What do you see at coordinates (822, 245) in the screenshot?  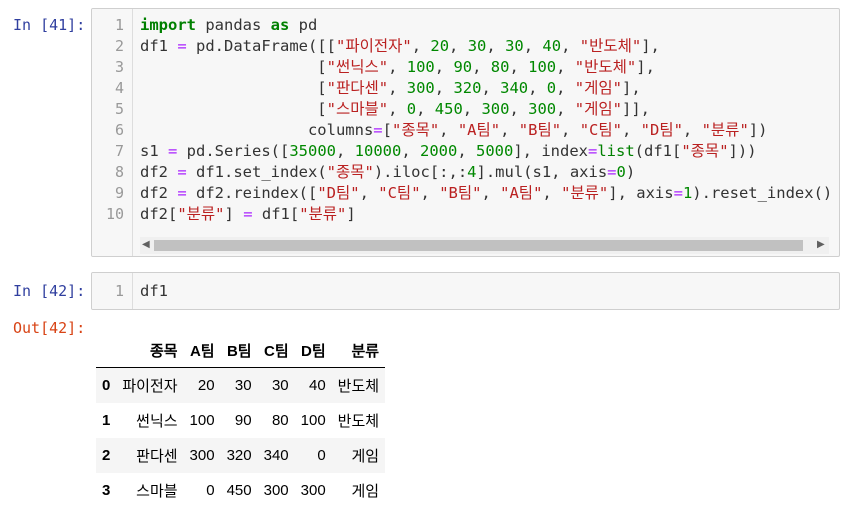 I see `scroll-right-icon: ▶` at bounding box center [822, 245].